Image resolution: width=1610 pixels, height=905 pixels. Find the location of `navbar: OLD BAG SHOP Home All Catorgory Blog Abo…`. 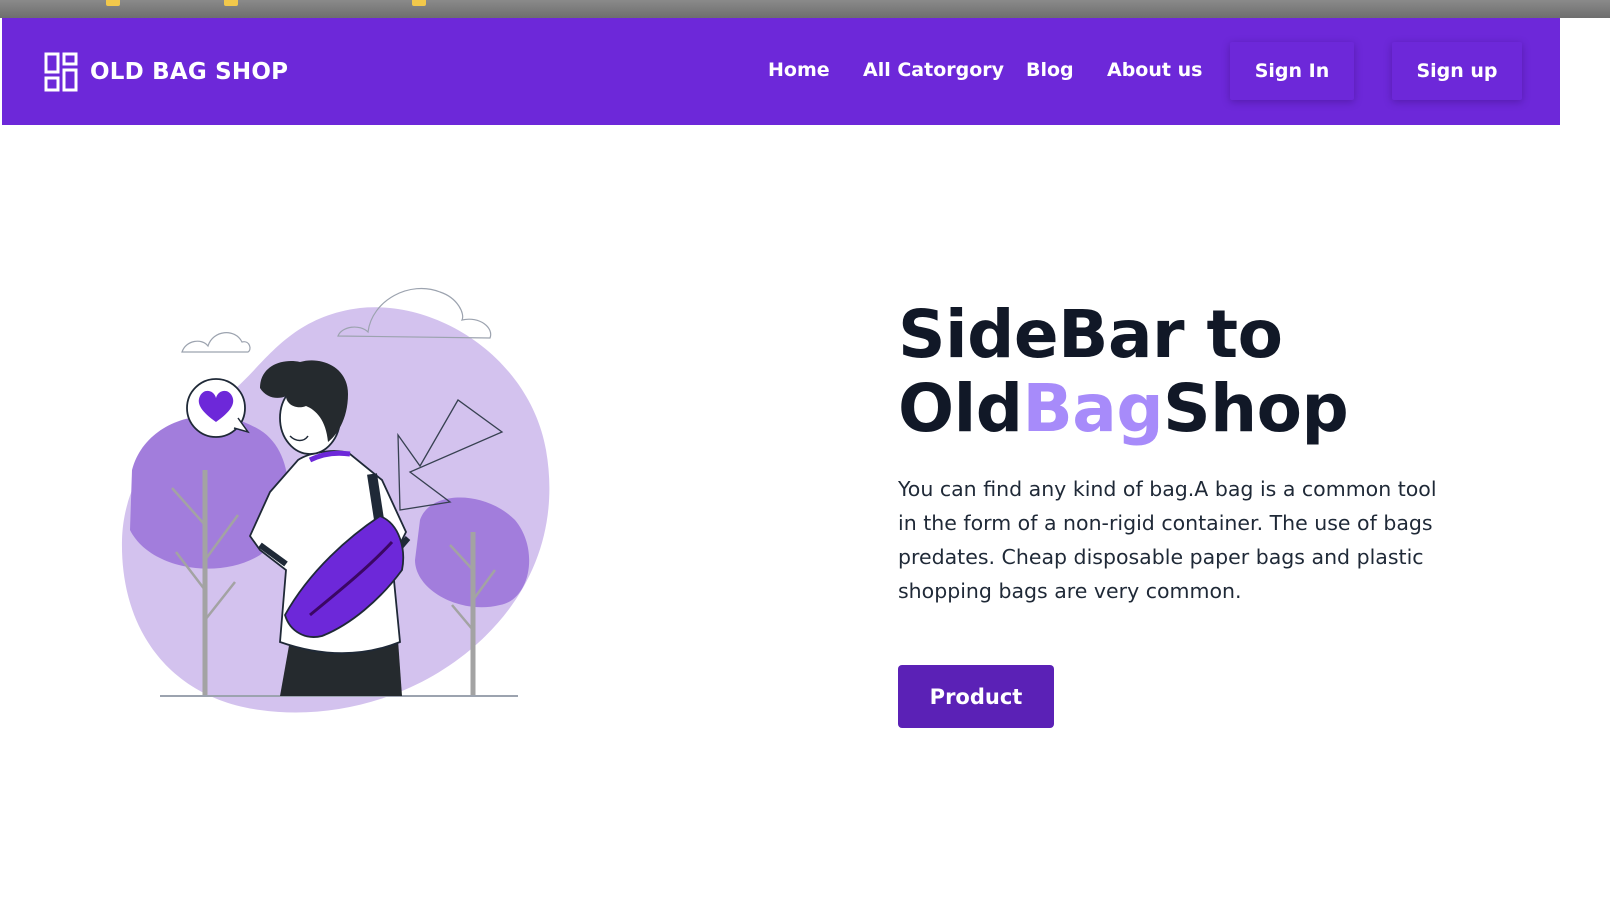

navbar: OLD BAG SHOP Home All Catorgory Blog Abo… is located at coordinates (781, 71).